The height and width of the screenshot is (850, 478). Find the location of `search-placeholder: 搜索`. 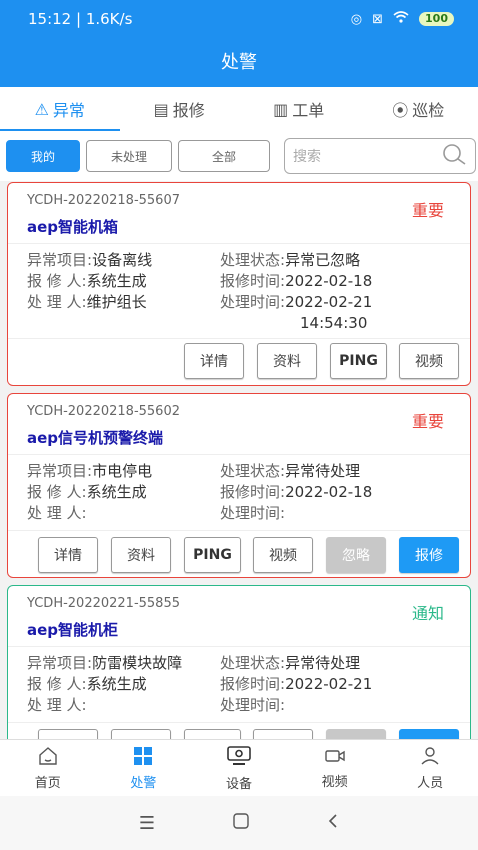

search-placeholder: 搜索 is located at coordinates (307, 157).